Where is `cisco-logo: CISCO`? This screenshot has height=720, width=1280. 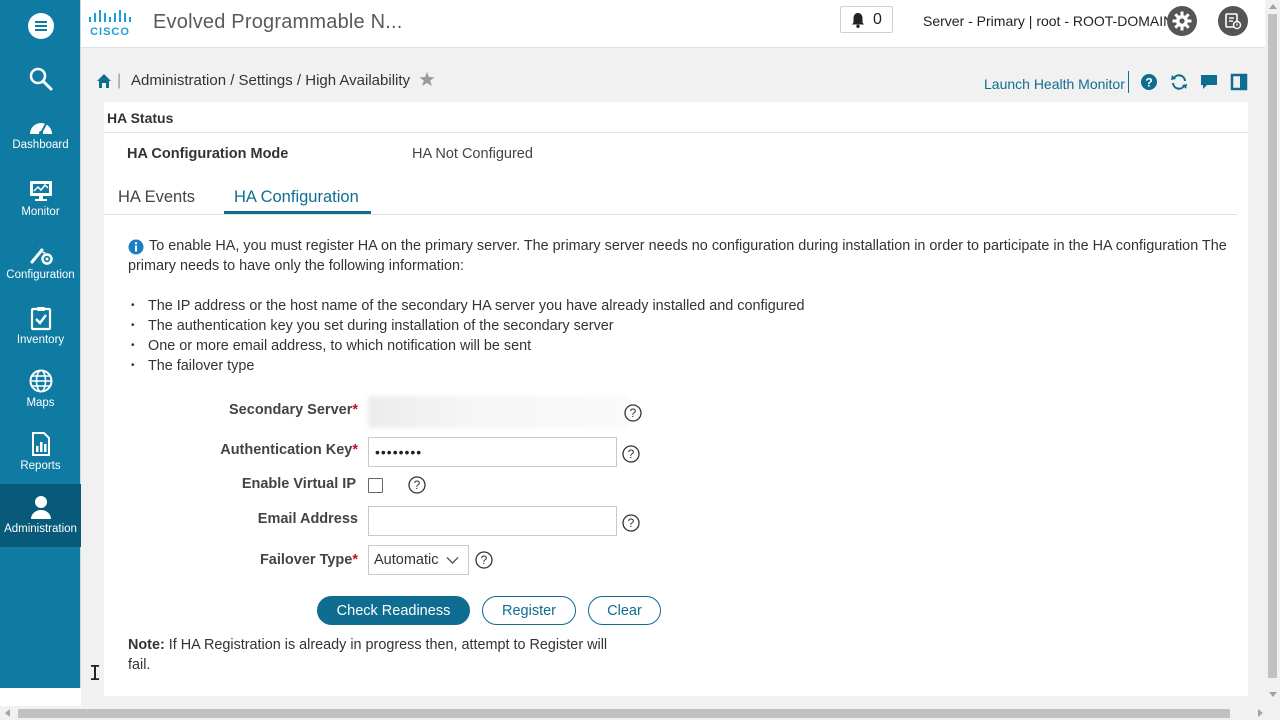
cisco-logo: CISCO is located at coordinates (113, 25).